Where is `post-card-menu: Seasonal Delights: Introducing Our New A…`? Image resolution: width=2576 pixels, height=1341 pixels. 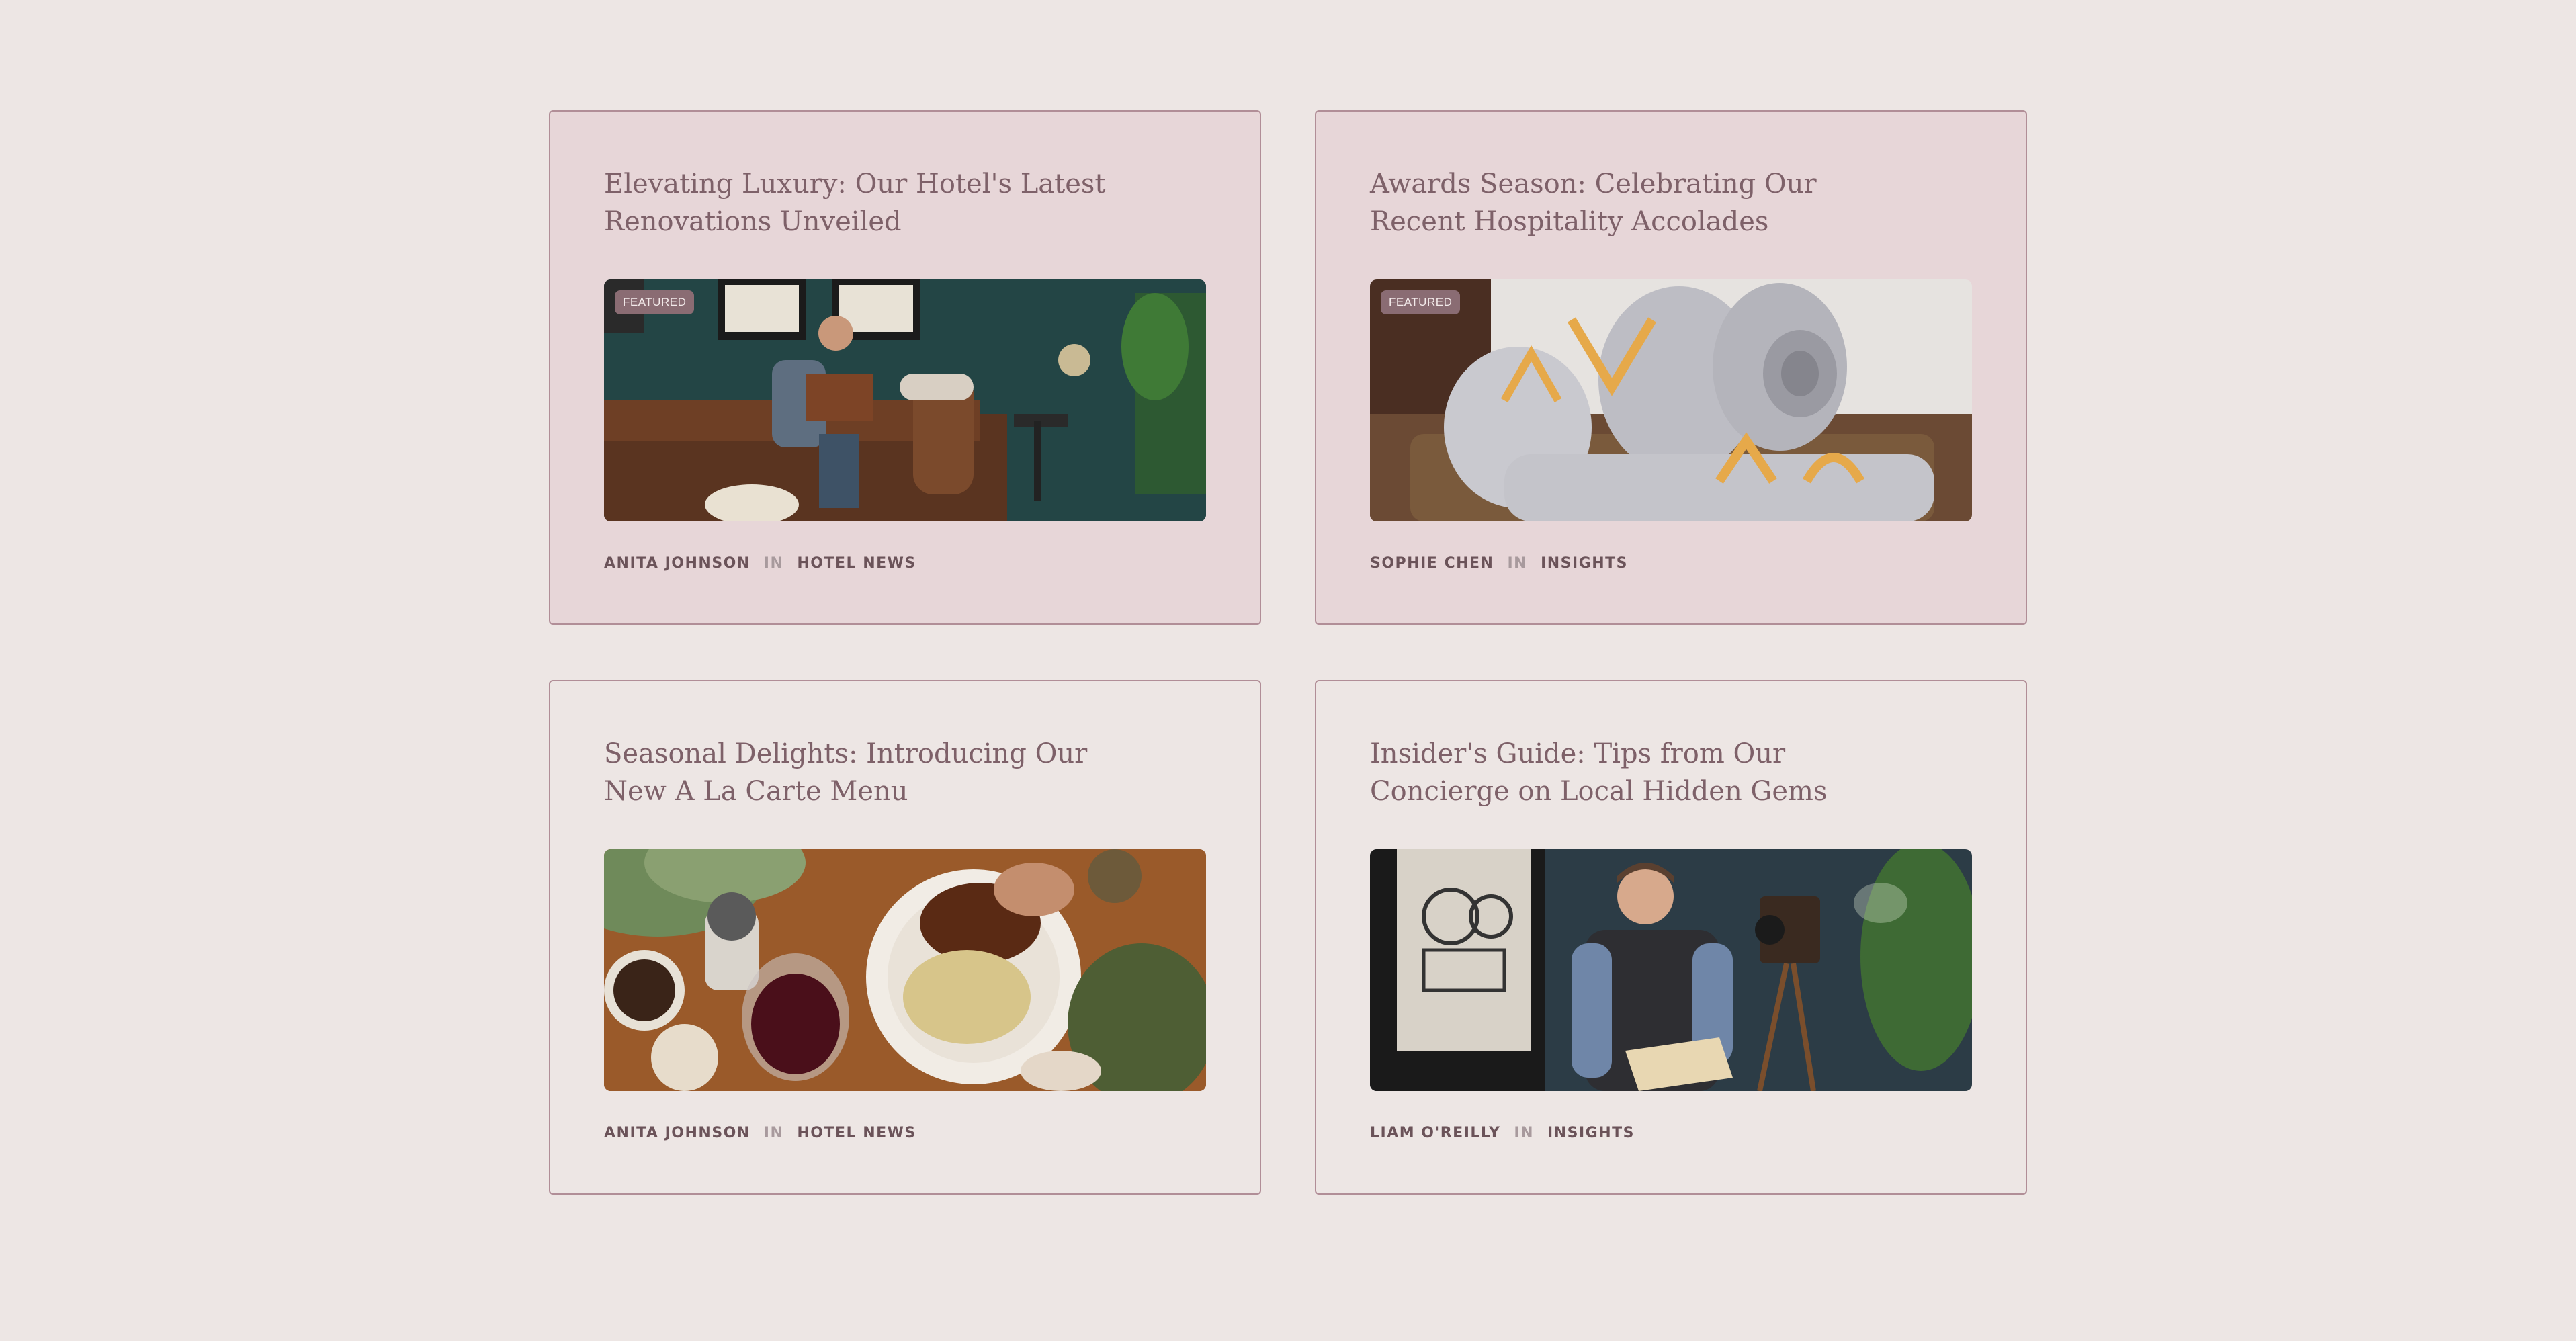 post-card-menu: Seasonal Delights: Introducing Our New A… is located at coordinates (905, 937).